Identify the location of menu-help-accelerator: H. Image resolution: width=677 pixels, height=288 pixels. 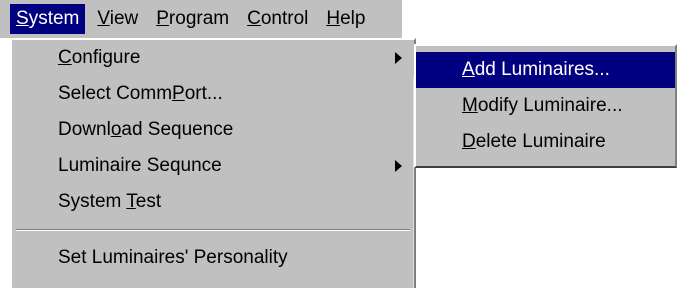
(333, 18).